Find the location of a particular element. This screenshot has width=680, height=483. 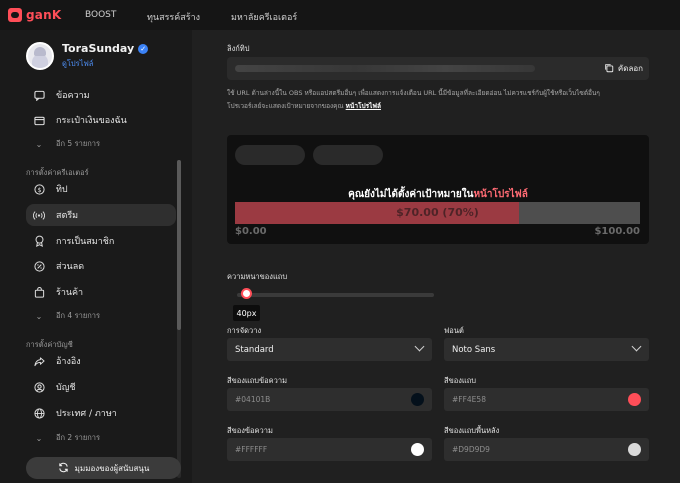

profile-name-row: ToraSunday ✓ is located at coordinates (105, 48).